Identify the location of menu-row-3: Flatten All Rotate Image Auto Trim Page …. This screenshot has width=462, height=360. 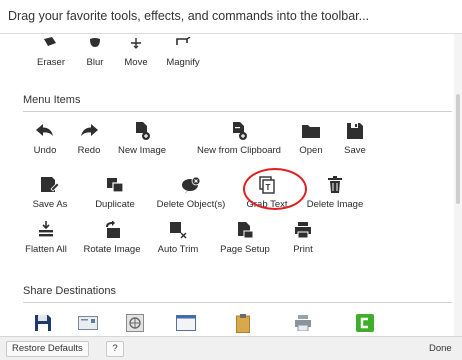
(170, 237).